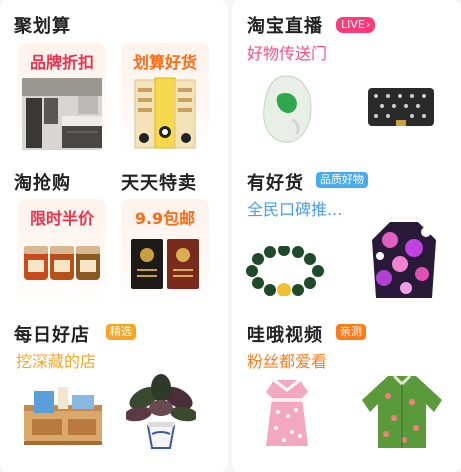 The image size is (461, 472). What do you see at coordinates (61, 62) in the screenshot?
I see `brand-discount-label: 品牌折扣` at bounding box center [61, 62].